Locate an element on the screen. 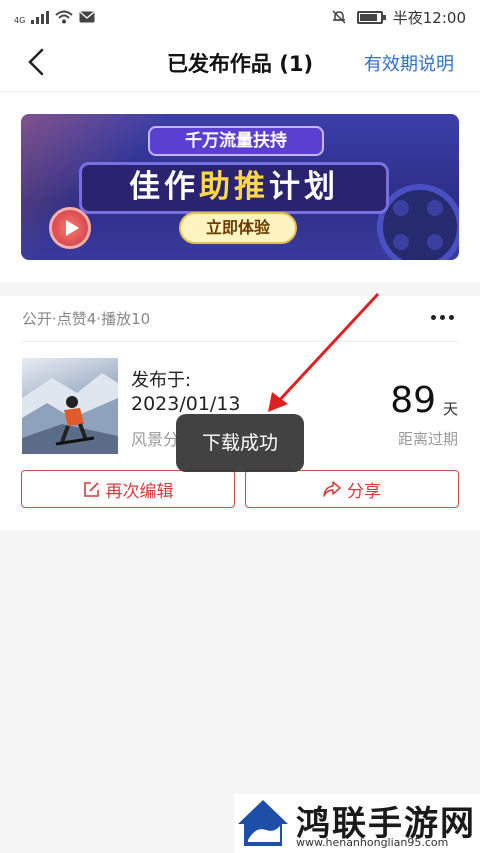 Image resolution: width=480 pixels, height=853 pixels. watermark-url: www.henanhonglian95.com is located at coordinates (372, 842).